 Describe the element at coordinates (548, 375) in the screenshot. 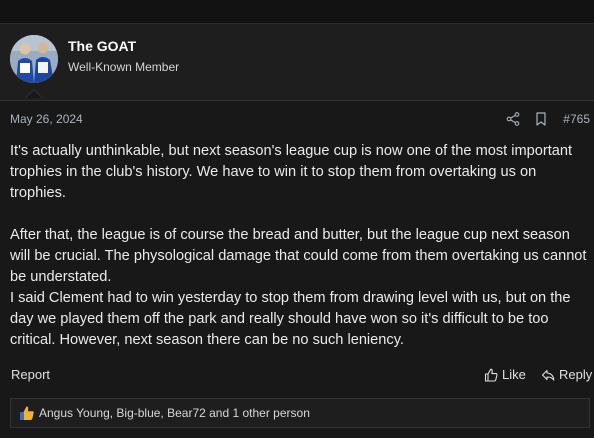

I see `reply-icon` at that location.